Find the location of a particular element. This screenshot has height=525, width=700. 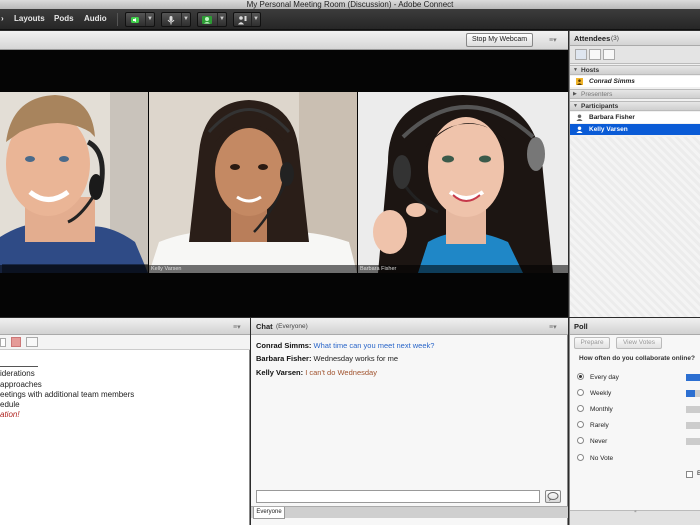

microphone-button: ▼ is located at coordinates (176, 19).